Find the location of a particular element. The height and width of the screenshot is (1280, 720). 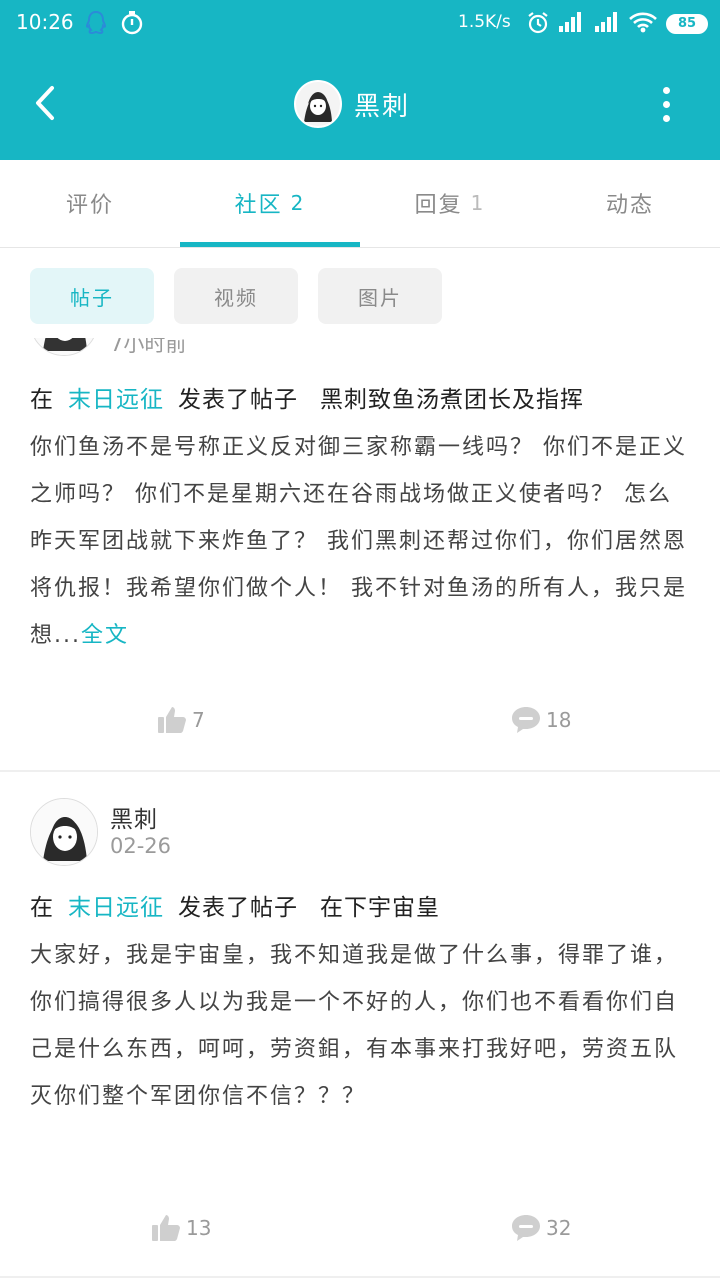

like-count: 13 is located at coordinates (199, 1228).